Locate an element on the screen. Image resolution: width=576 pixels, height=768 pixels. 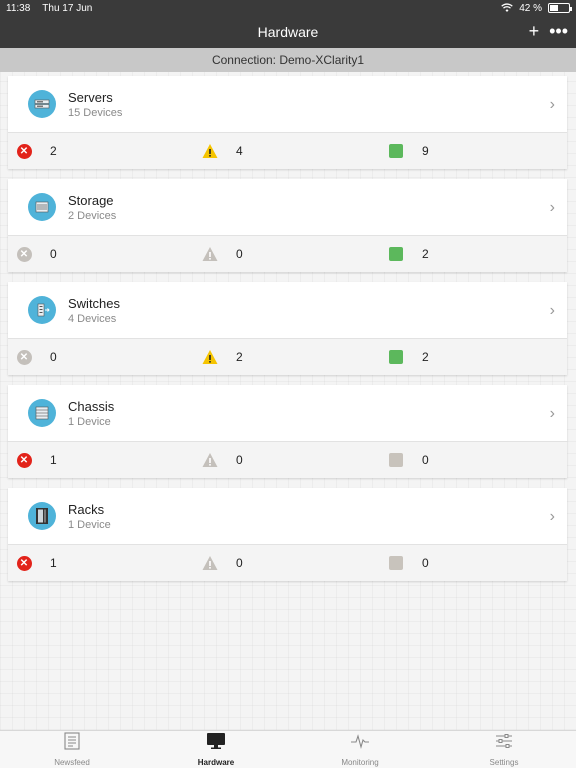
category-card-switches: Switches 4 Devices › ✕ 0 2 2 is located at coordinates (287, 328).